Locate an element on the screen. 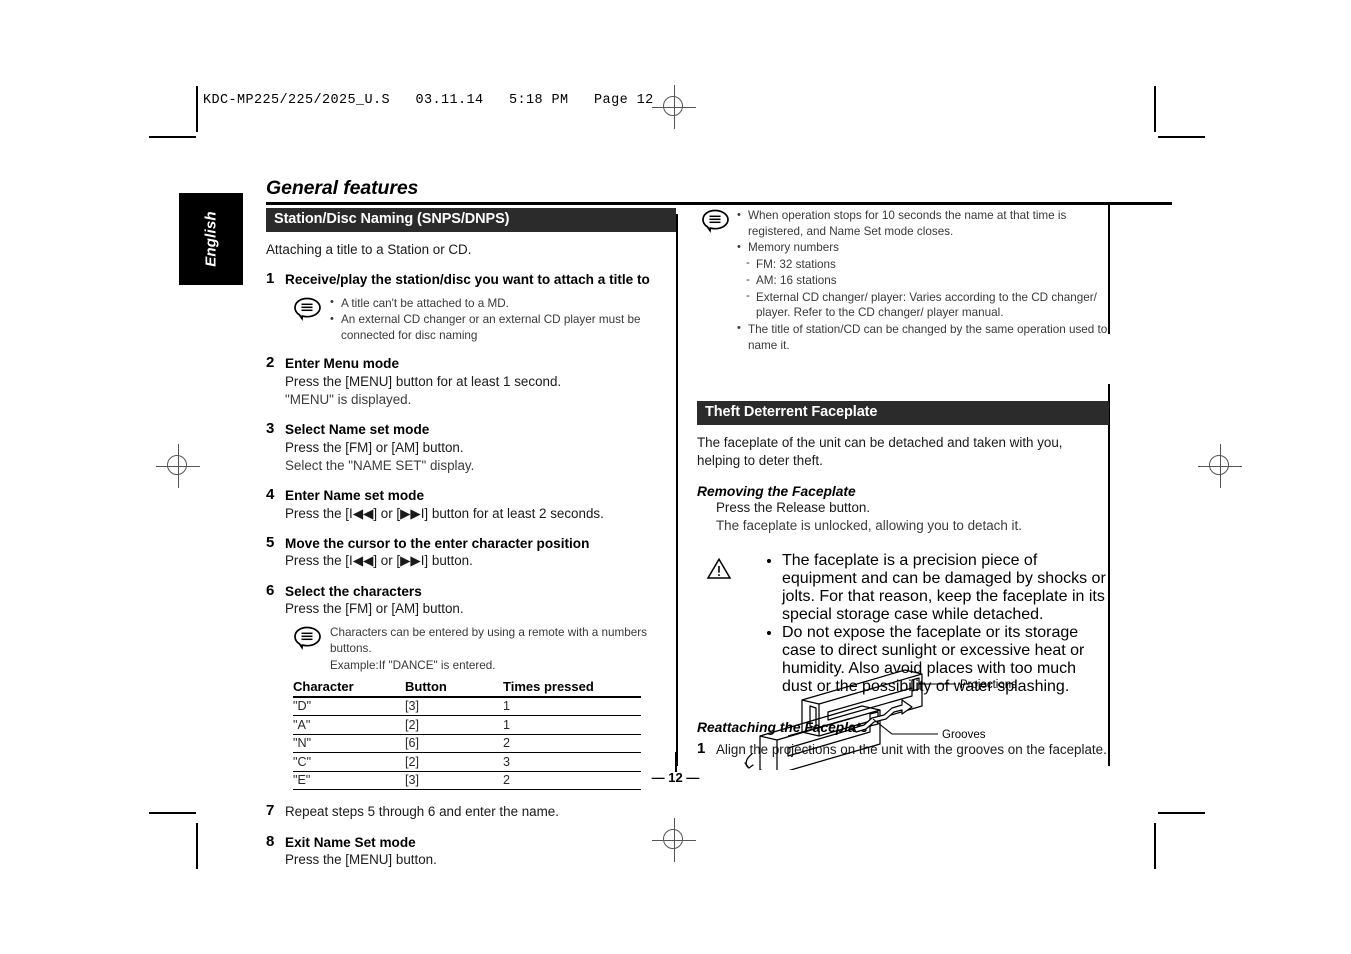 This screenshot has height=954, width=1351. step-line: Press the [MENU] button. is located at coordinates (361, 860).